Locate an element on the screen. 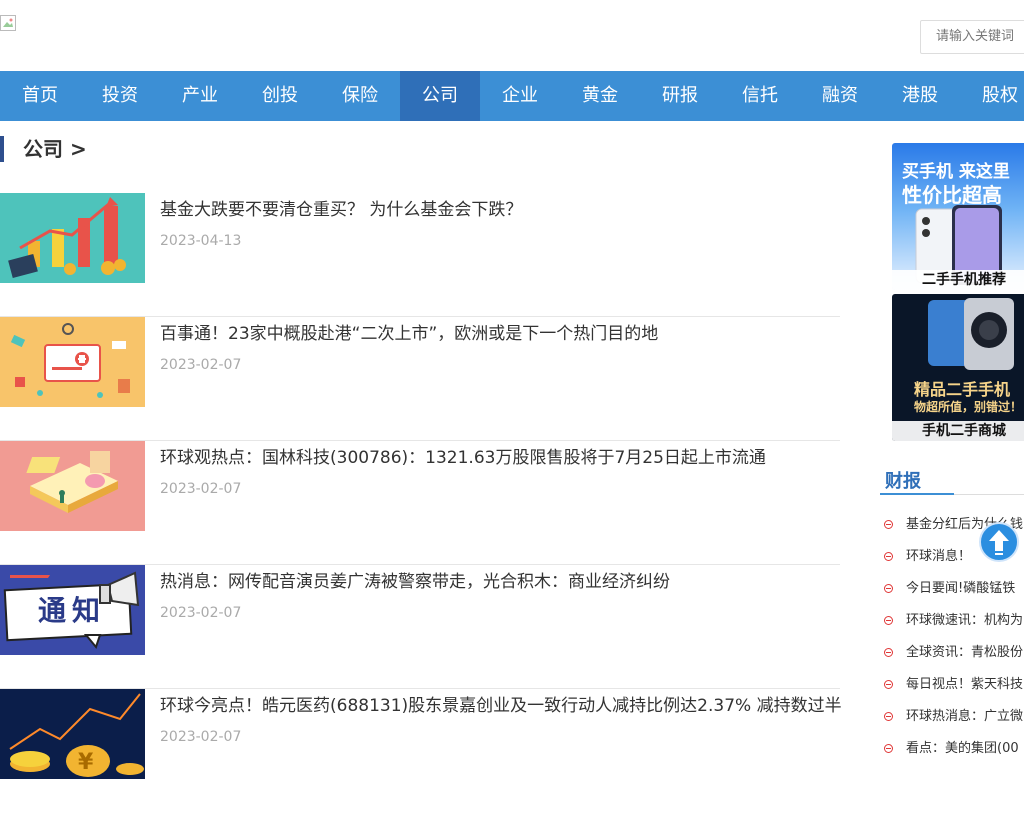 The width and height of the screenshot is (1024, 813). nav-item-industry: 产业 is located at coordinates (200, 96).